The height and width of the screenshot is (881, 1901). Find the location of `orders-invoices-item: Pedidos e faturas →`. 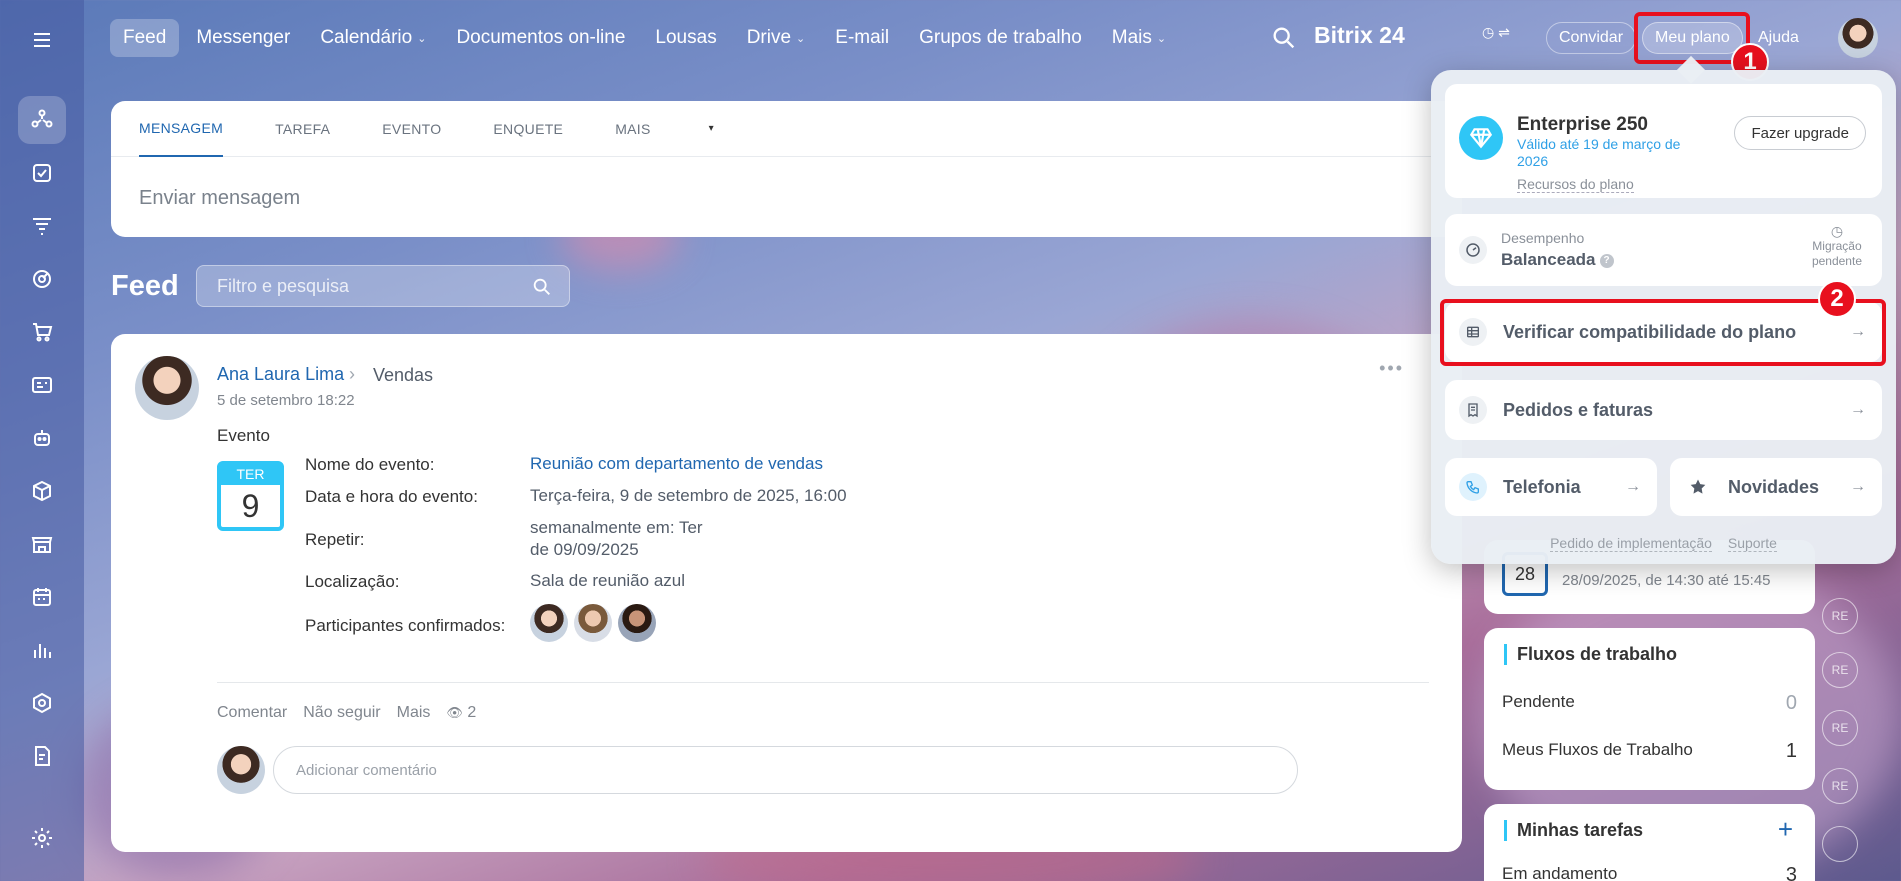

orders-invoices-item: Pedidos e faturas → is located at coordinates (1663, 410).